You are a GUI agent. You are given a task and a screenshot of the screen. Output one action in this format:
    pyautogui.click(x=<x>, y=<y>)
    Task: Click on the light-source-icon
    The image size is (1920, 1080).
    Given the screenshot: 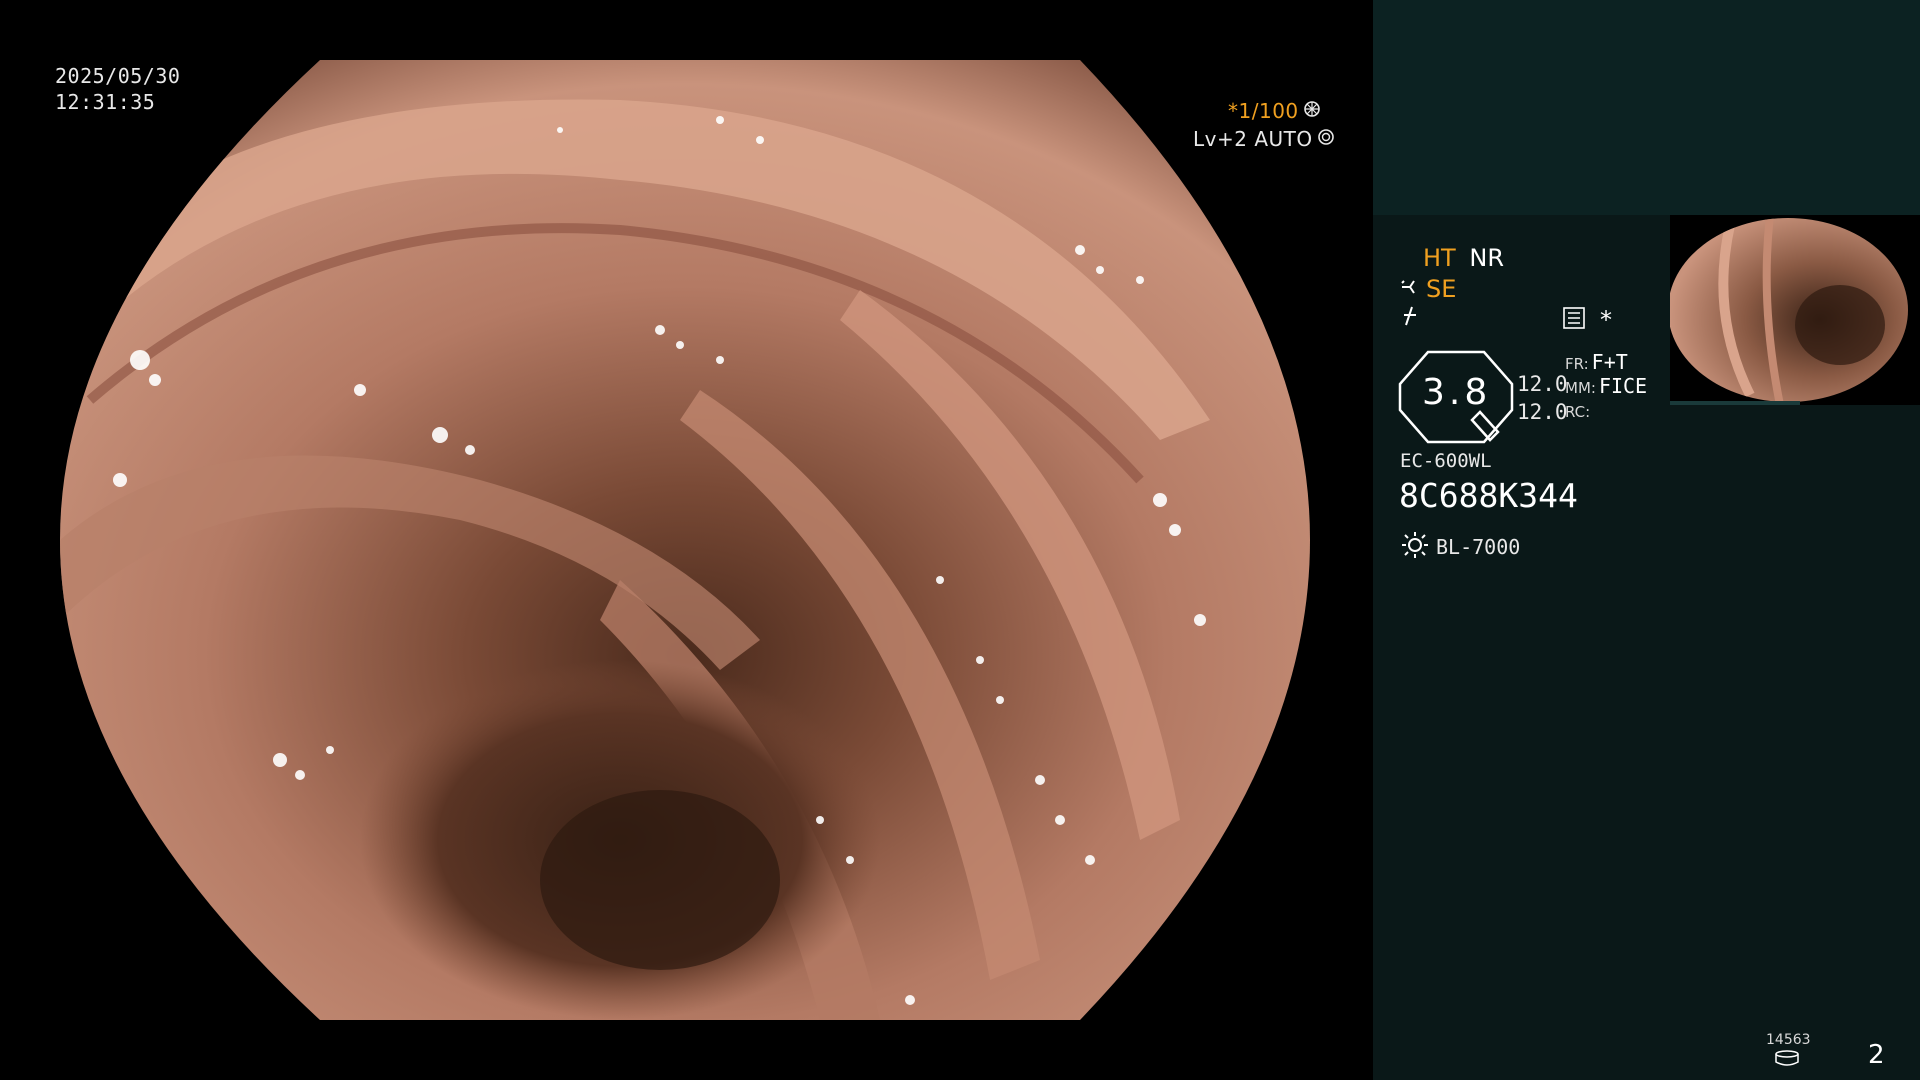 What is the action you would take?
    pyautogui.click(x=1415, y=547)
    